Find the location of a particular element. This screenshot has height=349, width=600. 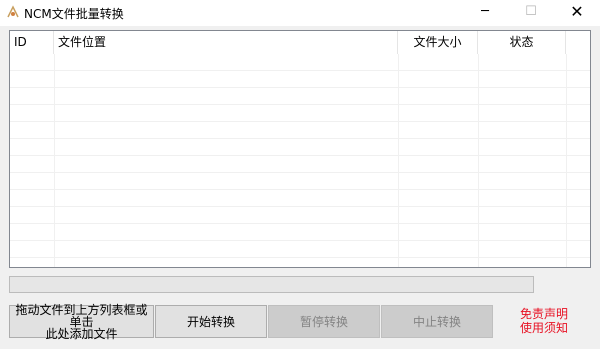

close-button: ✕ is located at coordinates (577, 13).